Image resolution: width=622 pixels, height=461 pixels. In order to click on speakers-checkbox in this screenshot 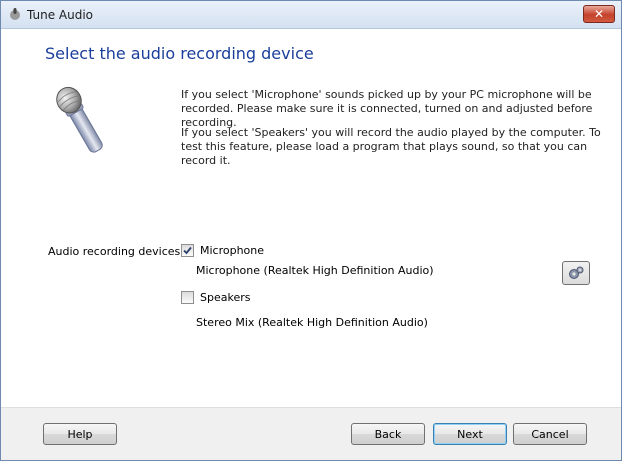, I will do `click(187, 297)`.